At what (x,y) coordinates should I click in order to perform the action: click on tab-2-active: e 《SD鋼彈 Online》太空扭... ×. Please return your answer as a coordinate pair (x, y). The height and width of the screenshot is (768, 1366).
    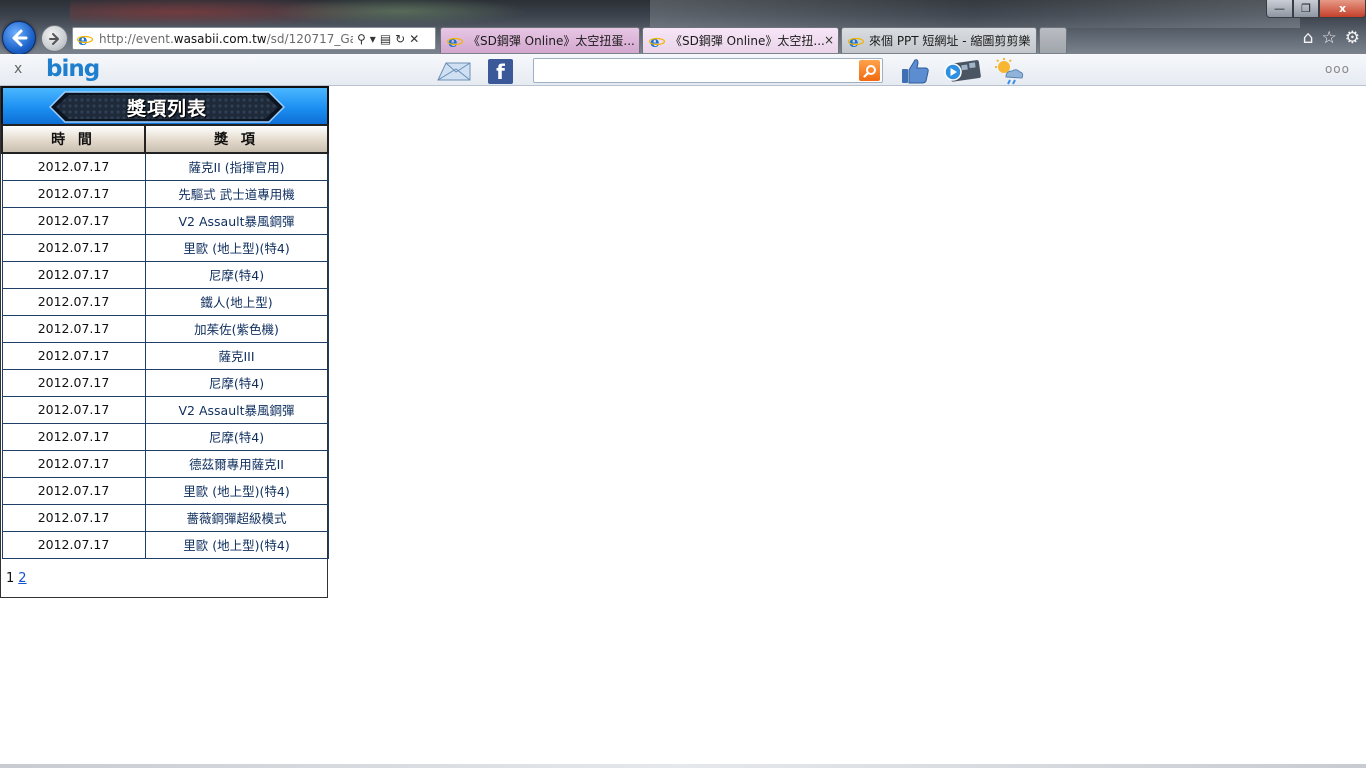
    Looking at the image, I should click on (740, 40).